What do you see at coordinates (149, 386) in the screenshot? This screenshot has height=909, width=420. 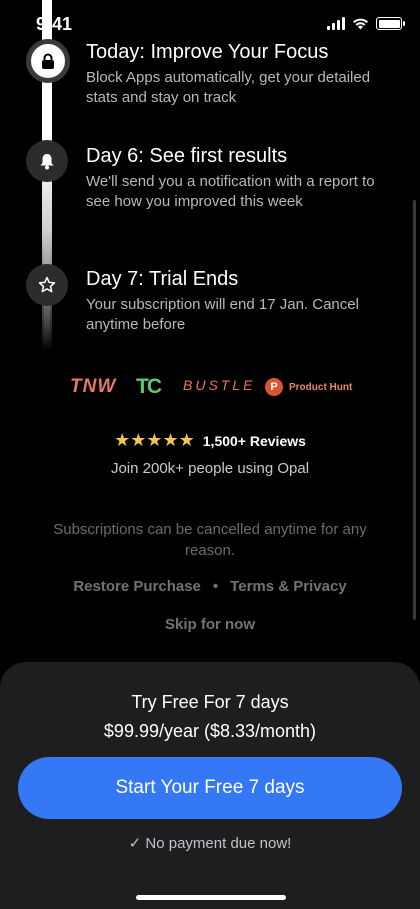 I see `techcrunch-logo: TC` at bounding box center [149, 386].